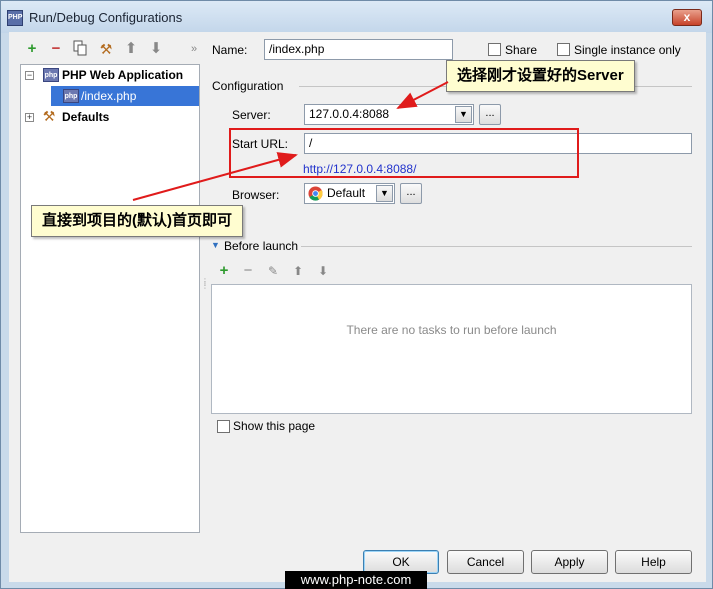  I want to click on tree-item-php-web-application: − php PHP Web Application, so click(110, 75).